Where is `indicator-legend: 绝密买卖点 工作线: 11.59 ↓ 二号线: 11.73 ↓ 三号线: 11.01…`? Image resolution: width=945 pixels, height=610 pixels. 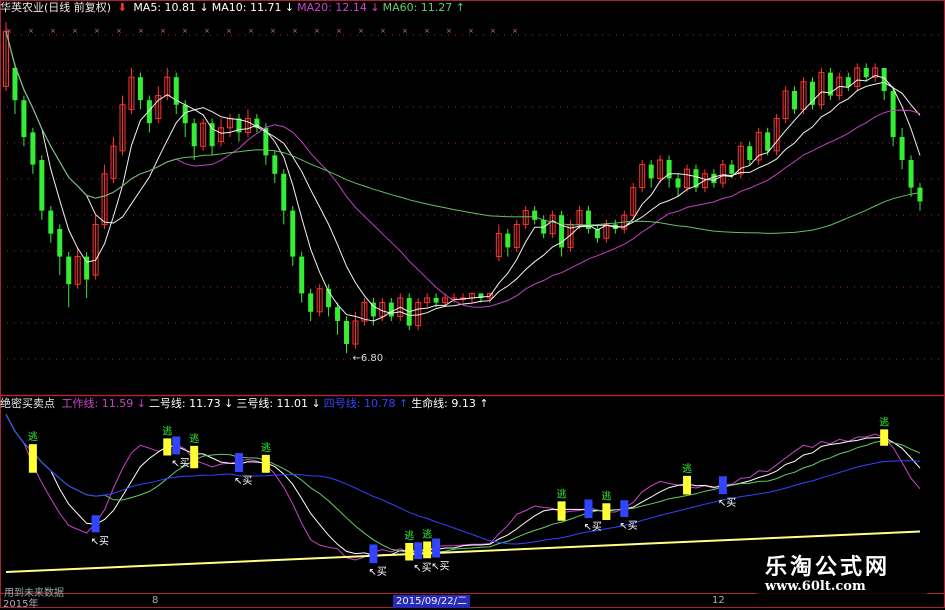 indicator-legend: 绝密买卖点 工作线: 11.59 ↓ 二号线: 11.73 ↓ 三号线: 11.01… is located at coordinates (247, 404).